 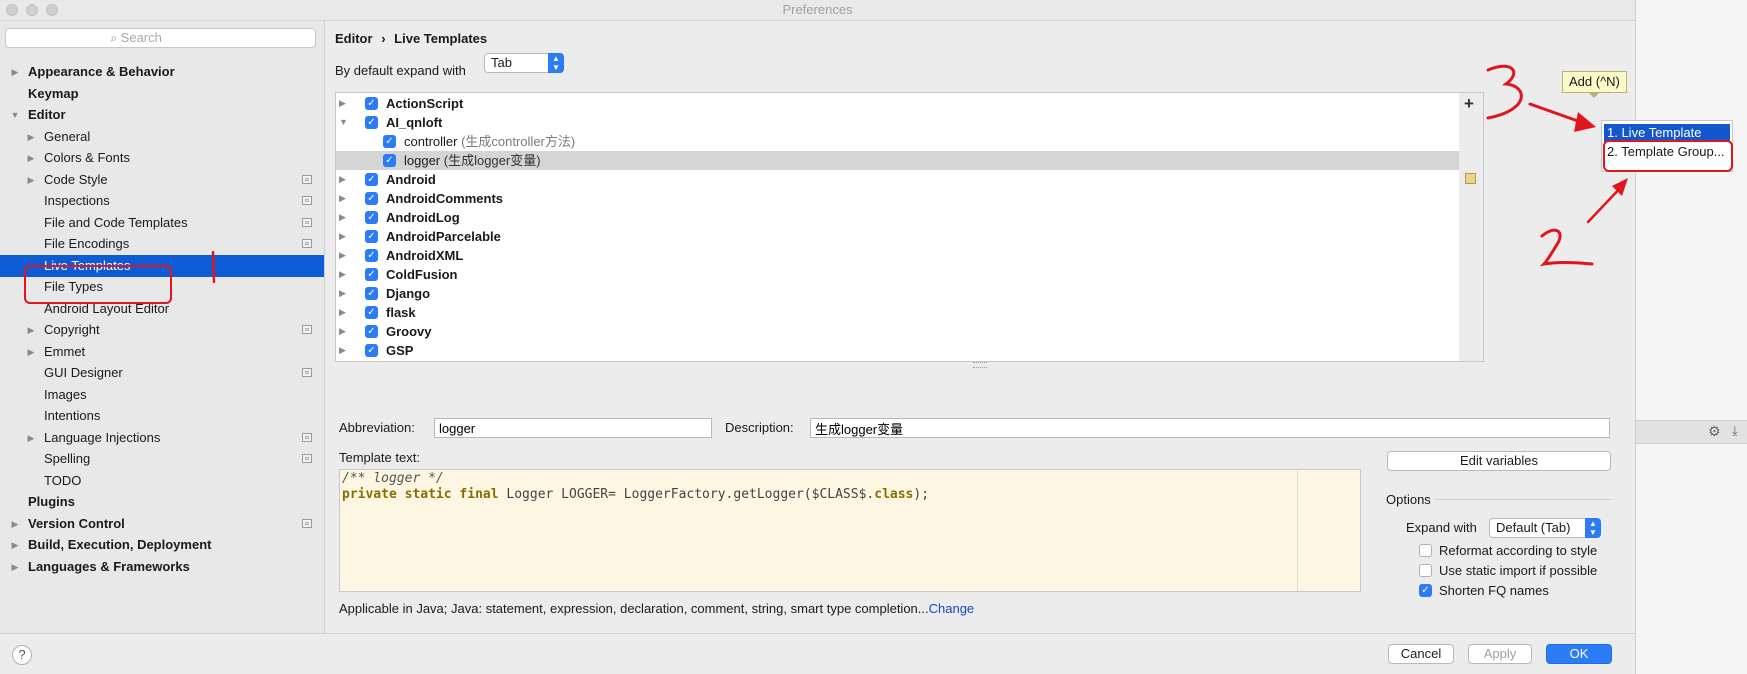 I want to click on zoom-window-button, so click(x=52, y=10).